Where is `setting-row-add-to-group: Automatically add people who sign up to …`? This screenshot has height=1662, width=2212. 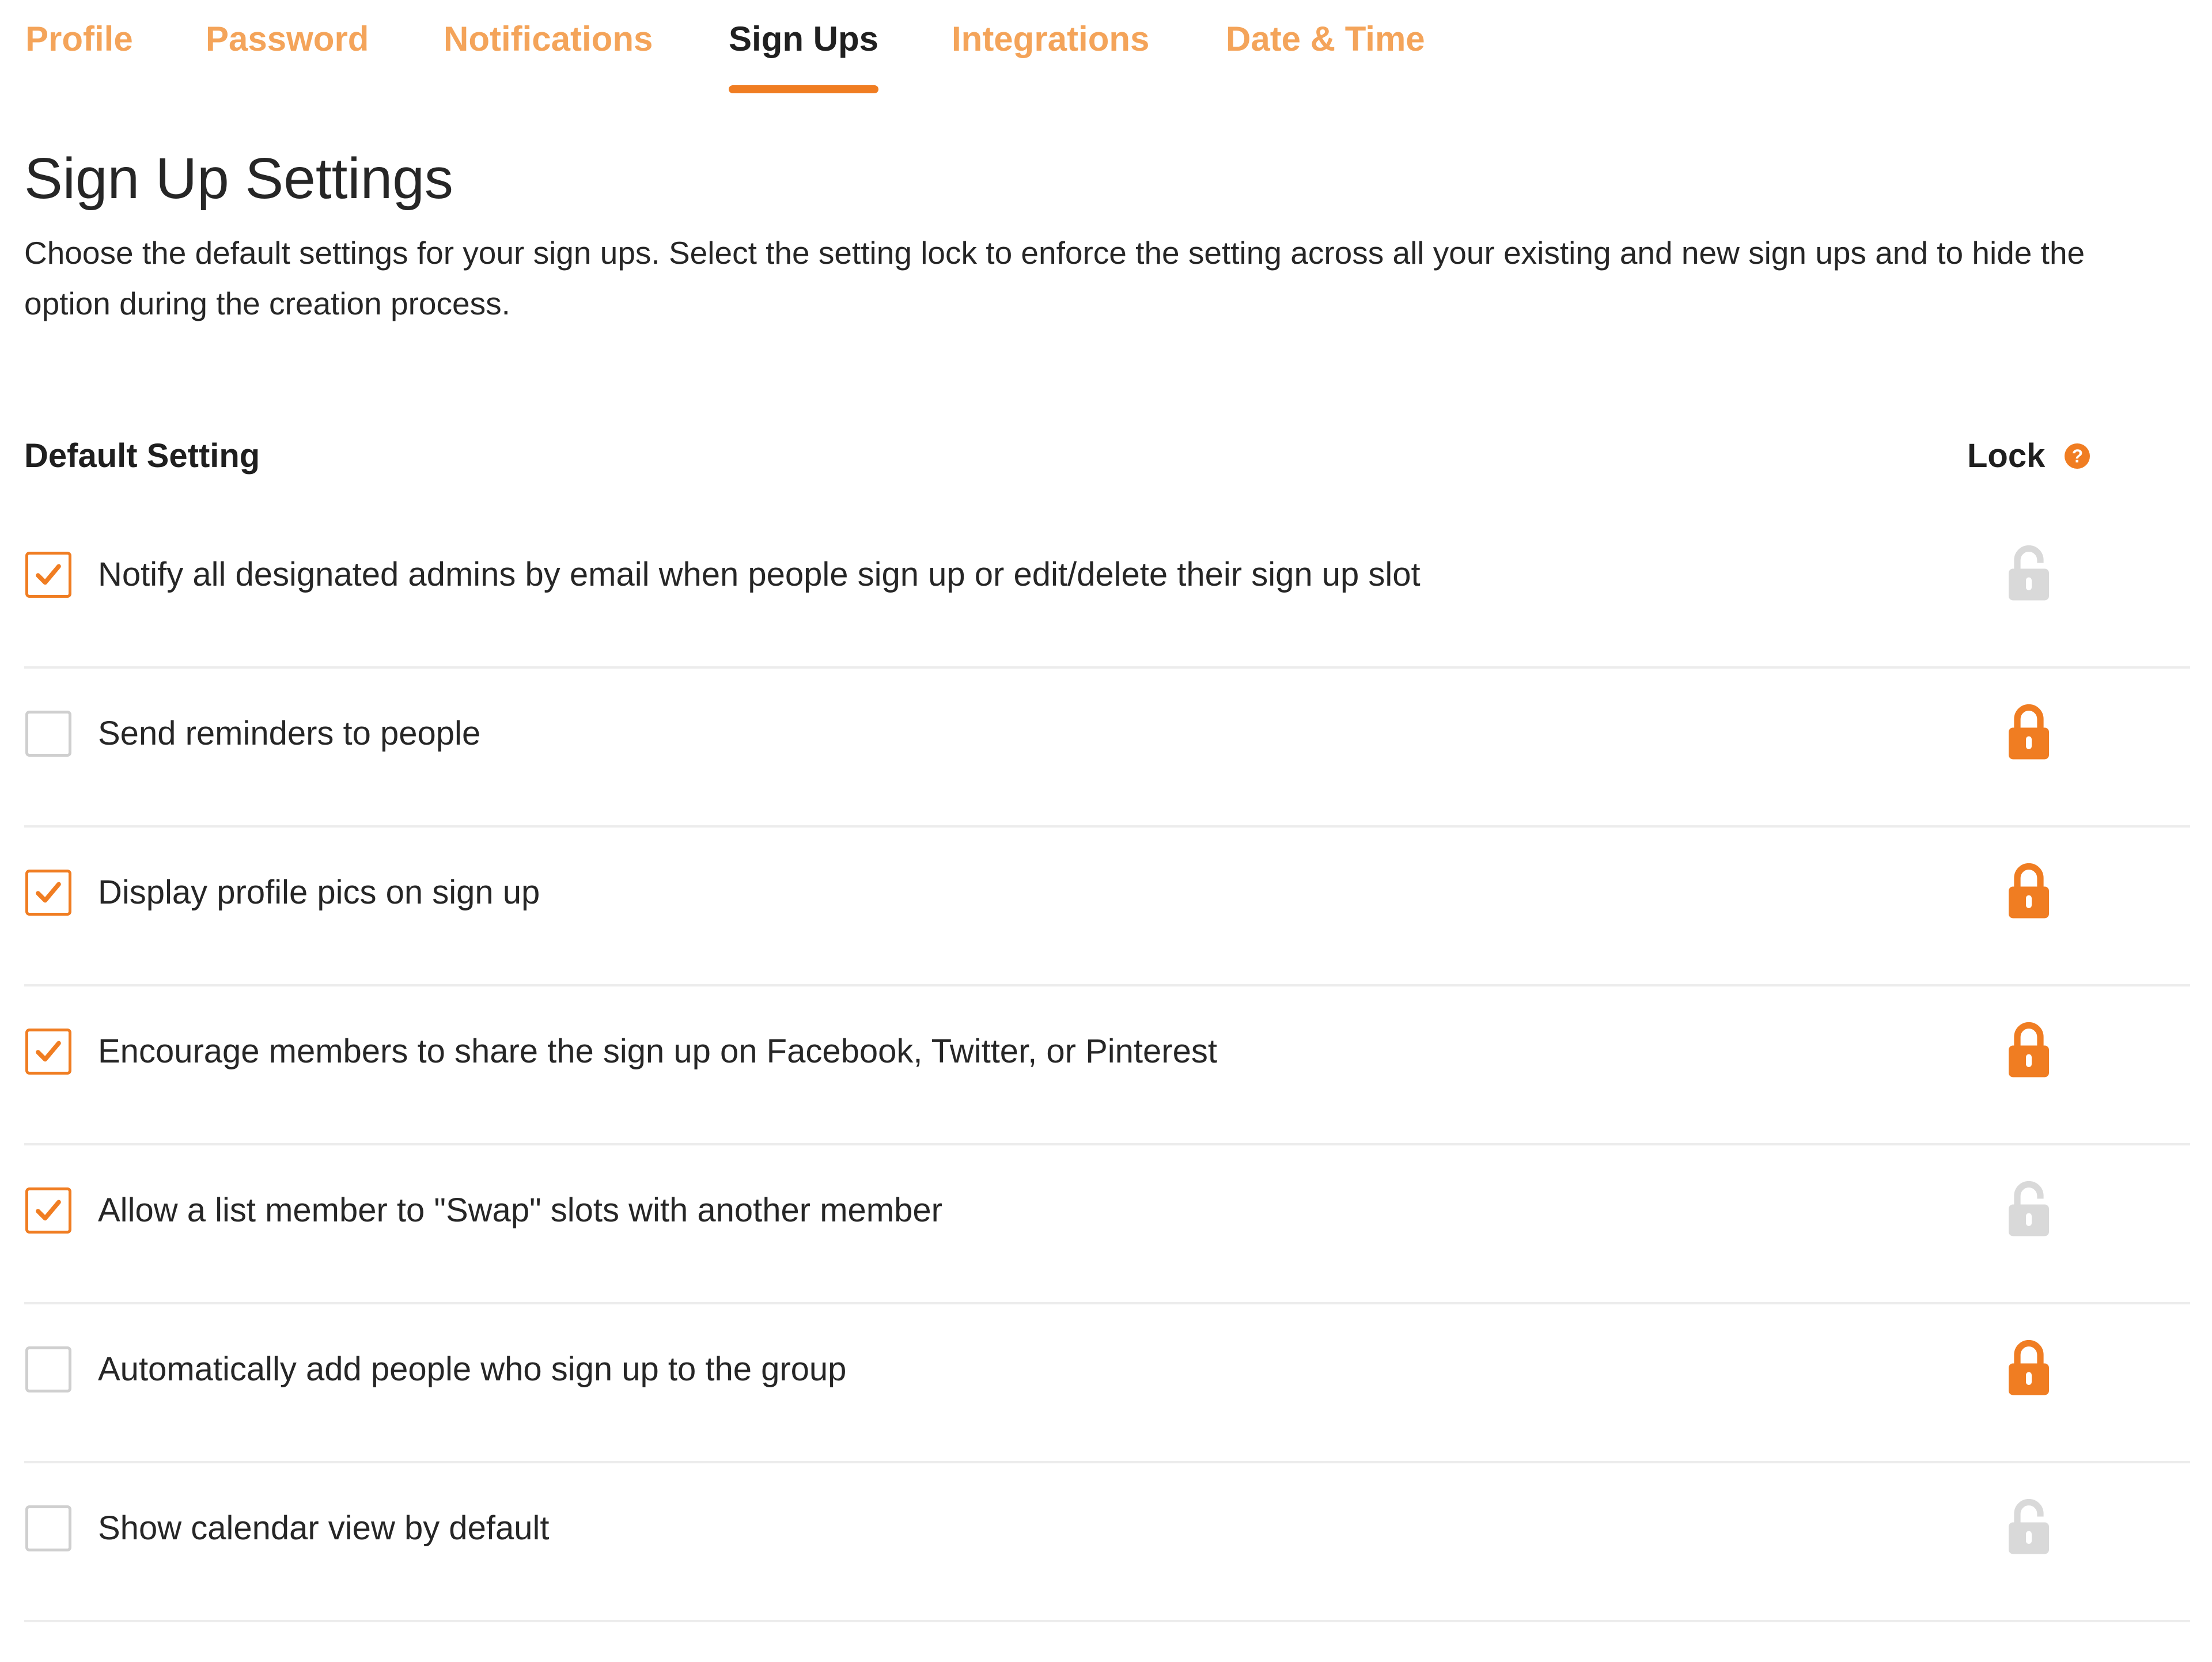 setting-row-add-to-group: Automatically add people who sign up to … is located at coordinates (1107, 1383).